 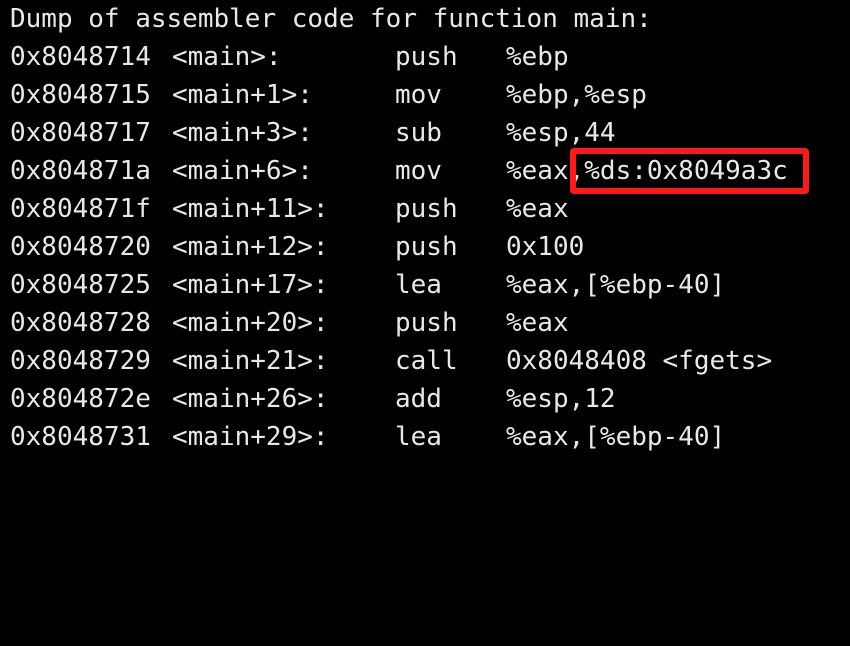 What do you see at coordinates (426, 361) in the screenshot?
I see `instruction-mnemonic: call` at bounding box center [426, 361].